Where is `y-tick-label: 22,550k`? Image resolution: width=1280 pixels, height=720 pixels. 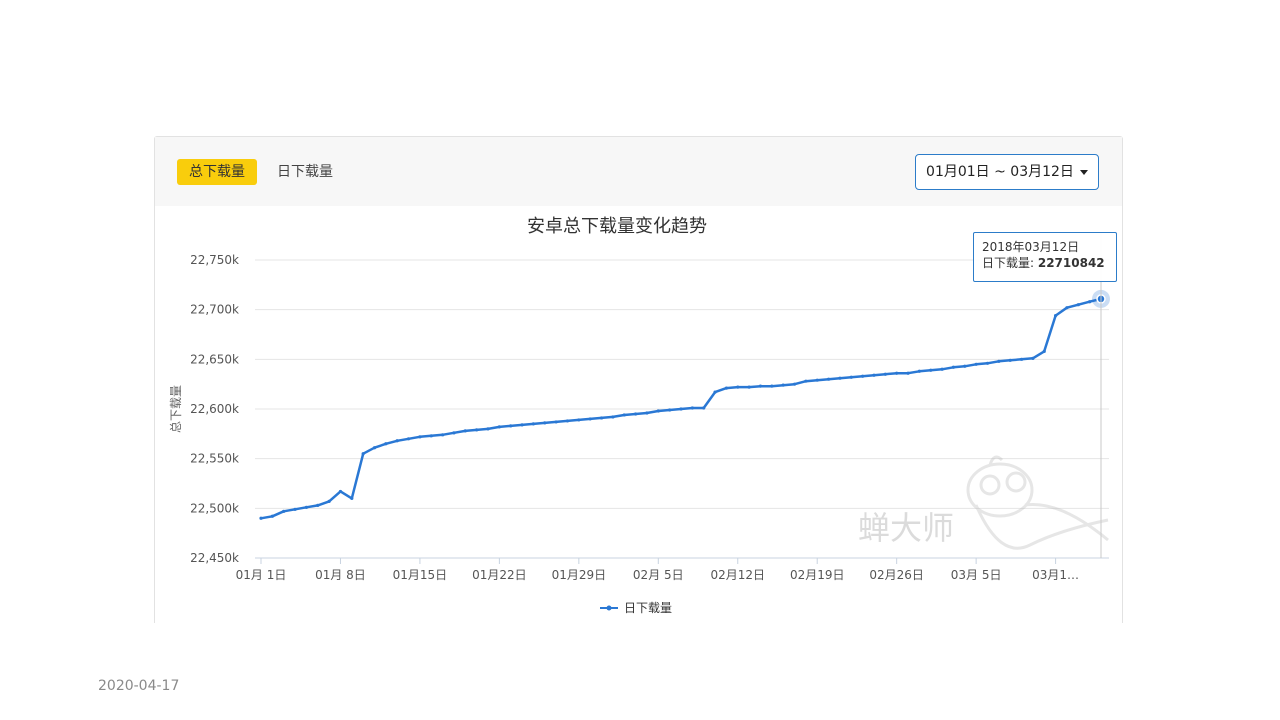 y-tick-label: 22,550k is located at coordinates (214, 459).